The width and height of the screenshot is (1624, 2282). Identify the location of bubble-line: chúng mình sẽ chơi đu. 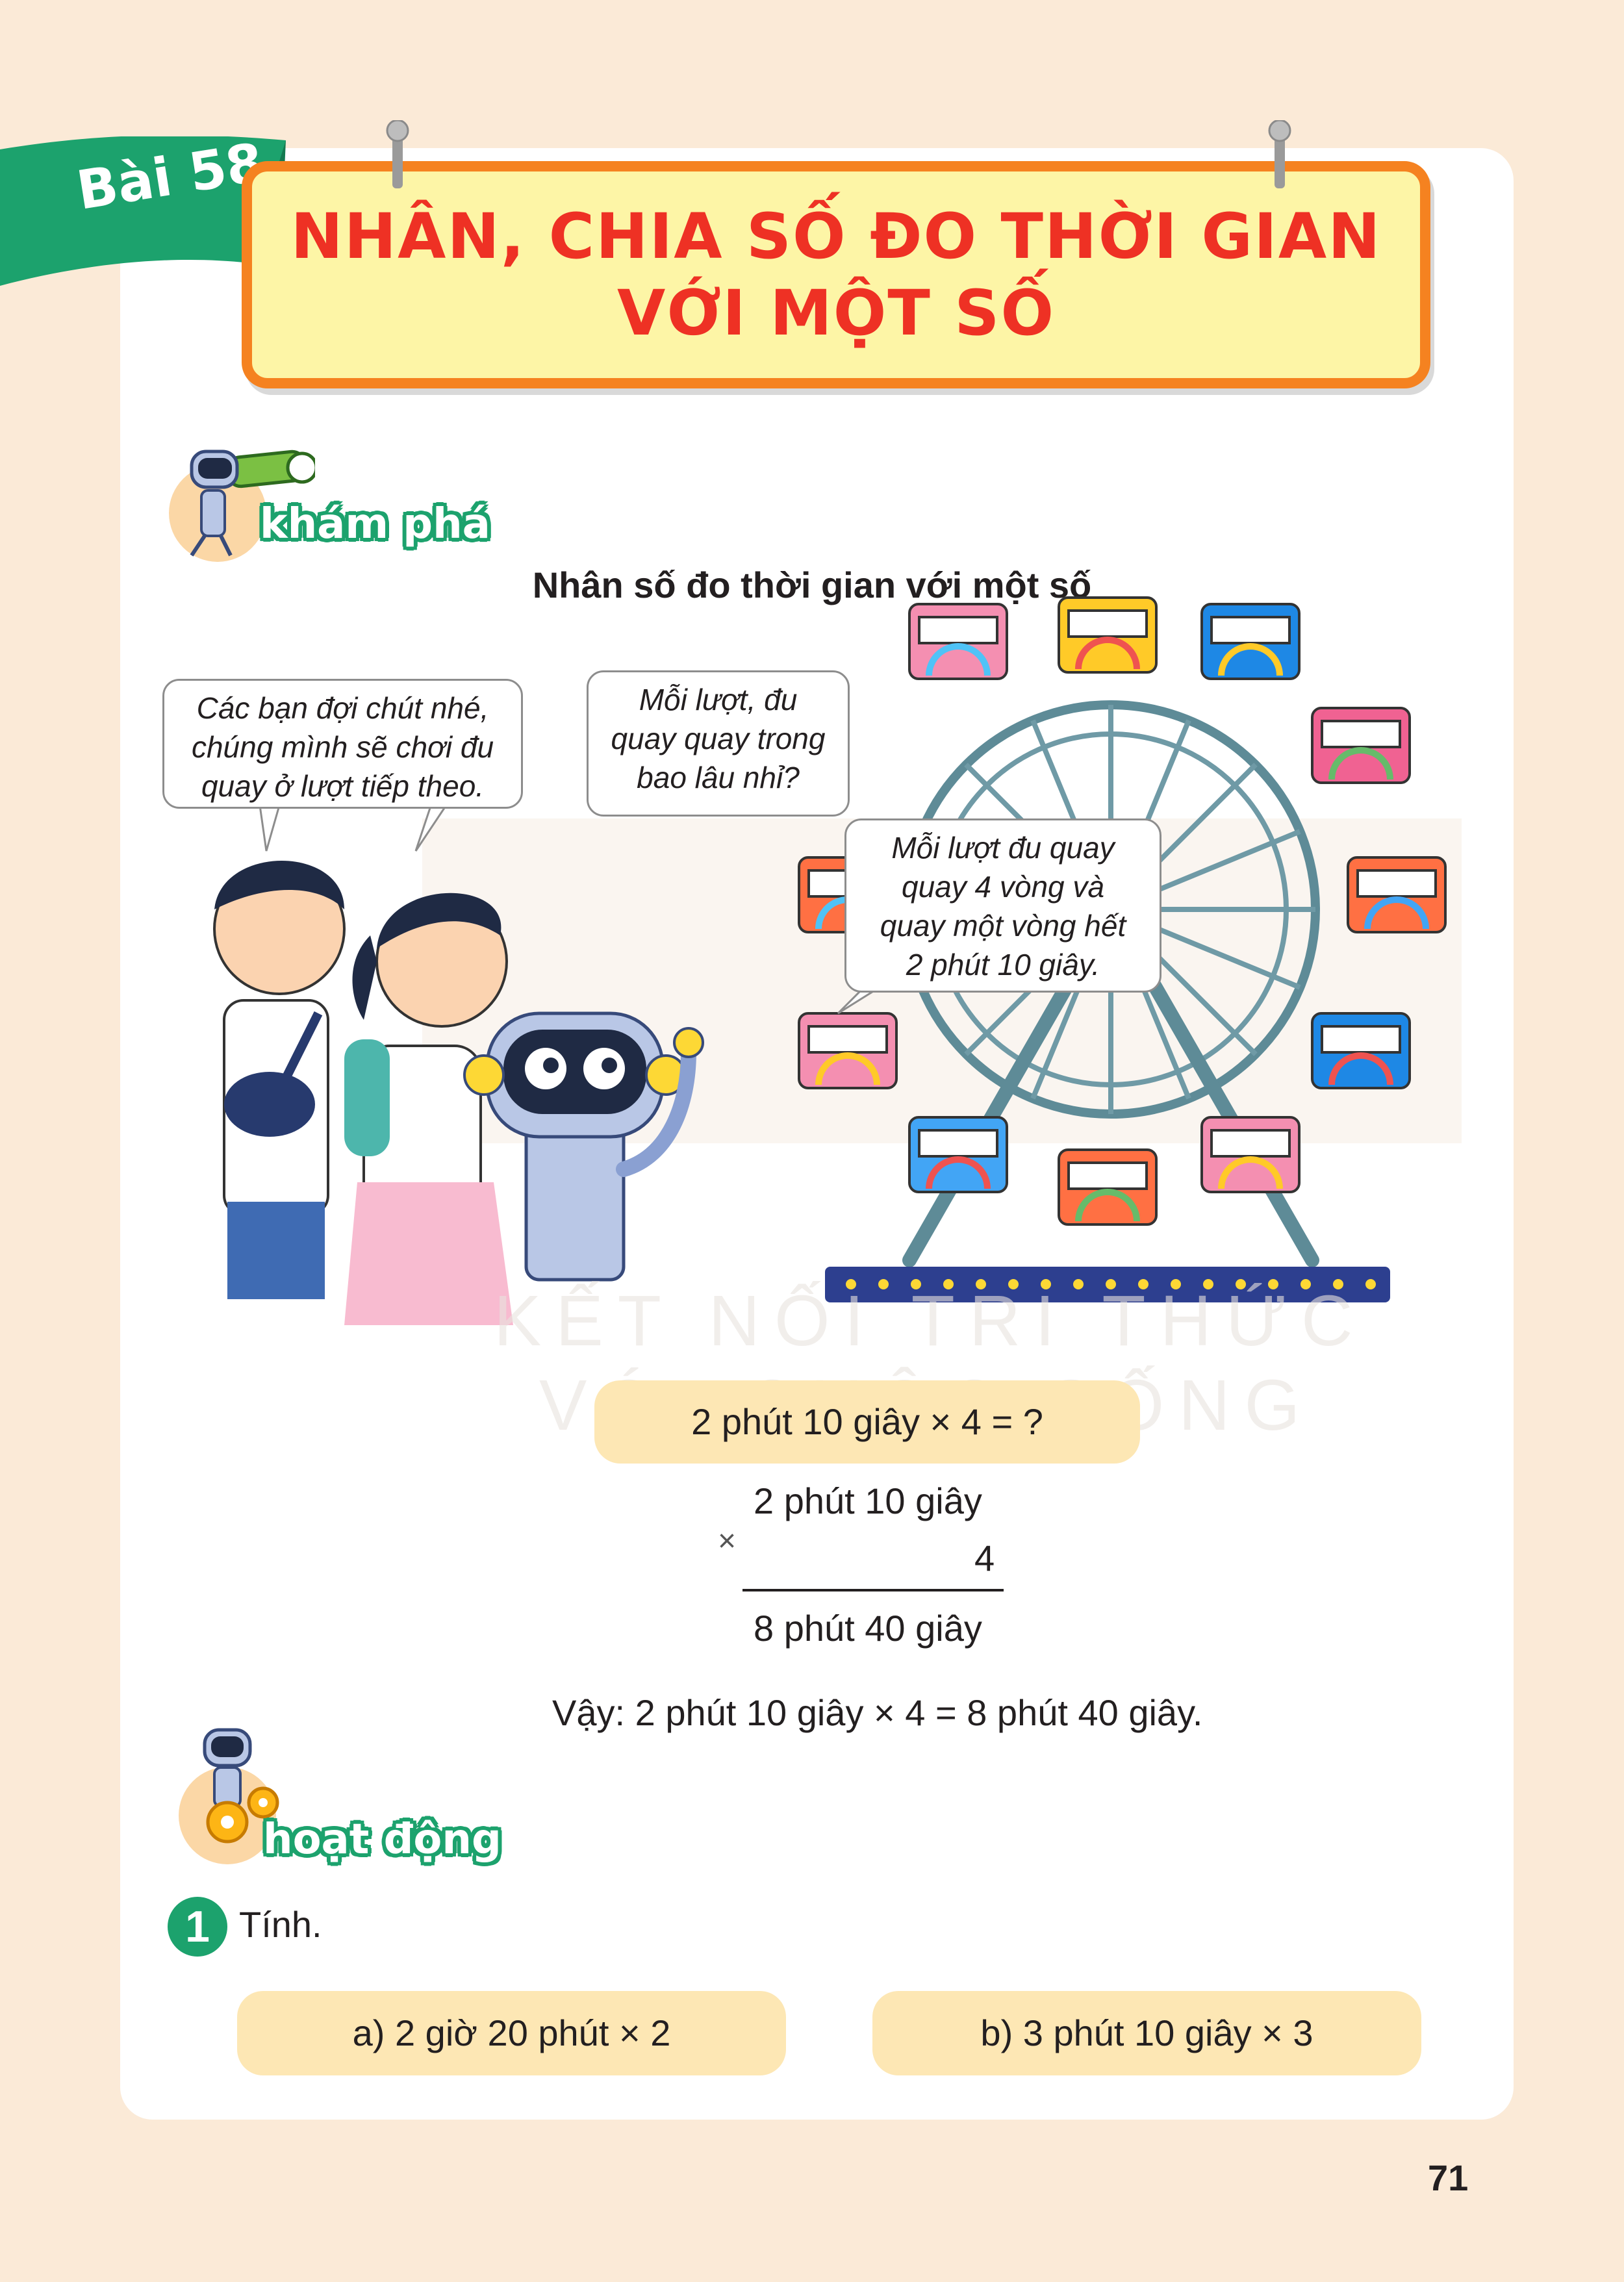
(342, 747).